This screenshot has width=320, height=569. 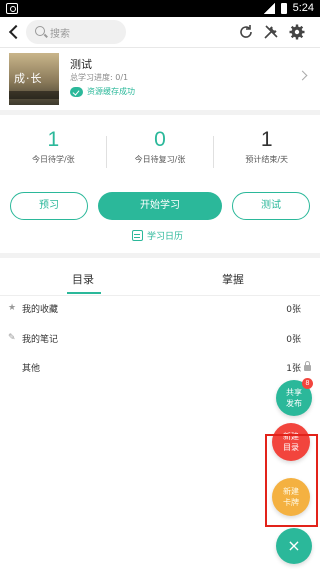 I want to click on cover-text: 成·长, so click(x=28, y=78).